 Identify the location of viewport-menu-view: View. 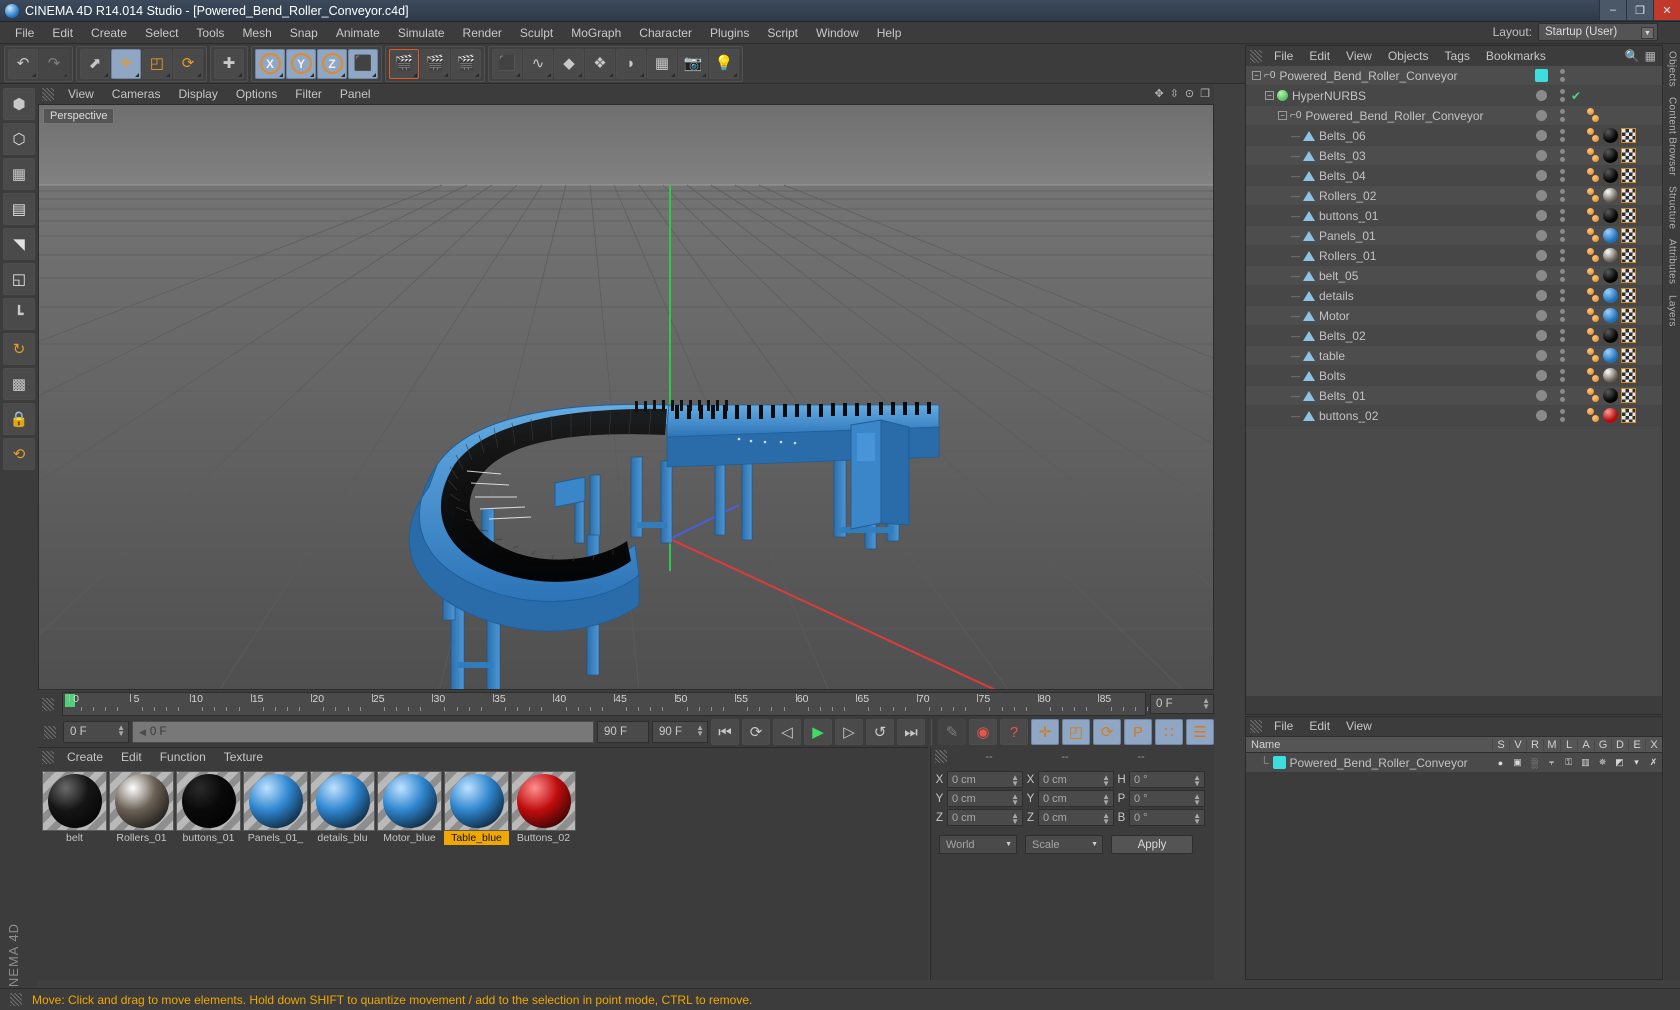
(81, 94).